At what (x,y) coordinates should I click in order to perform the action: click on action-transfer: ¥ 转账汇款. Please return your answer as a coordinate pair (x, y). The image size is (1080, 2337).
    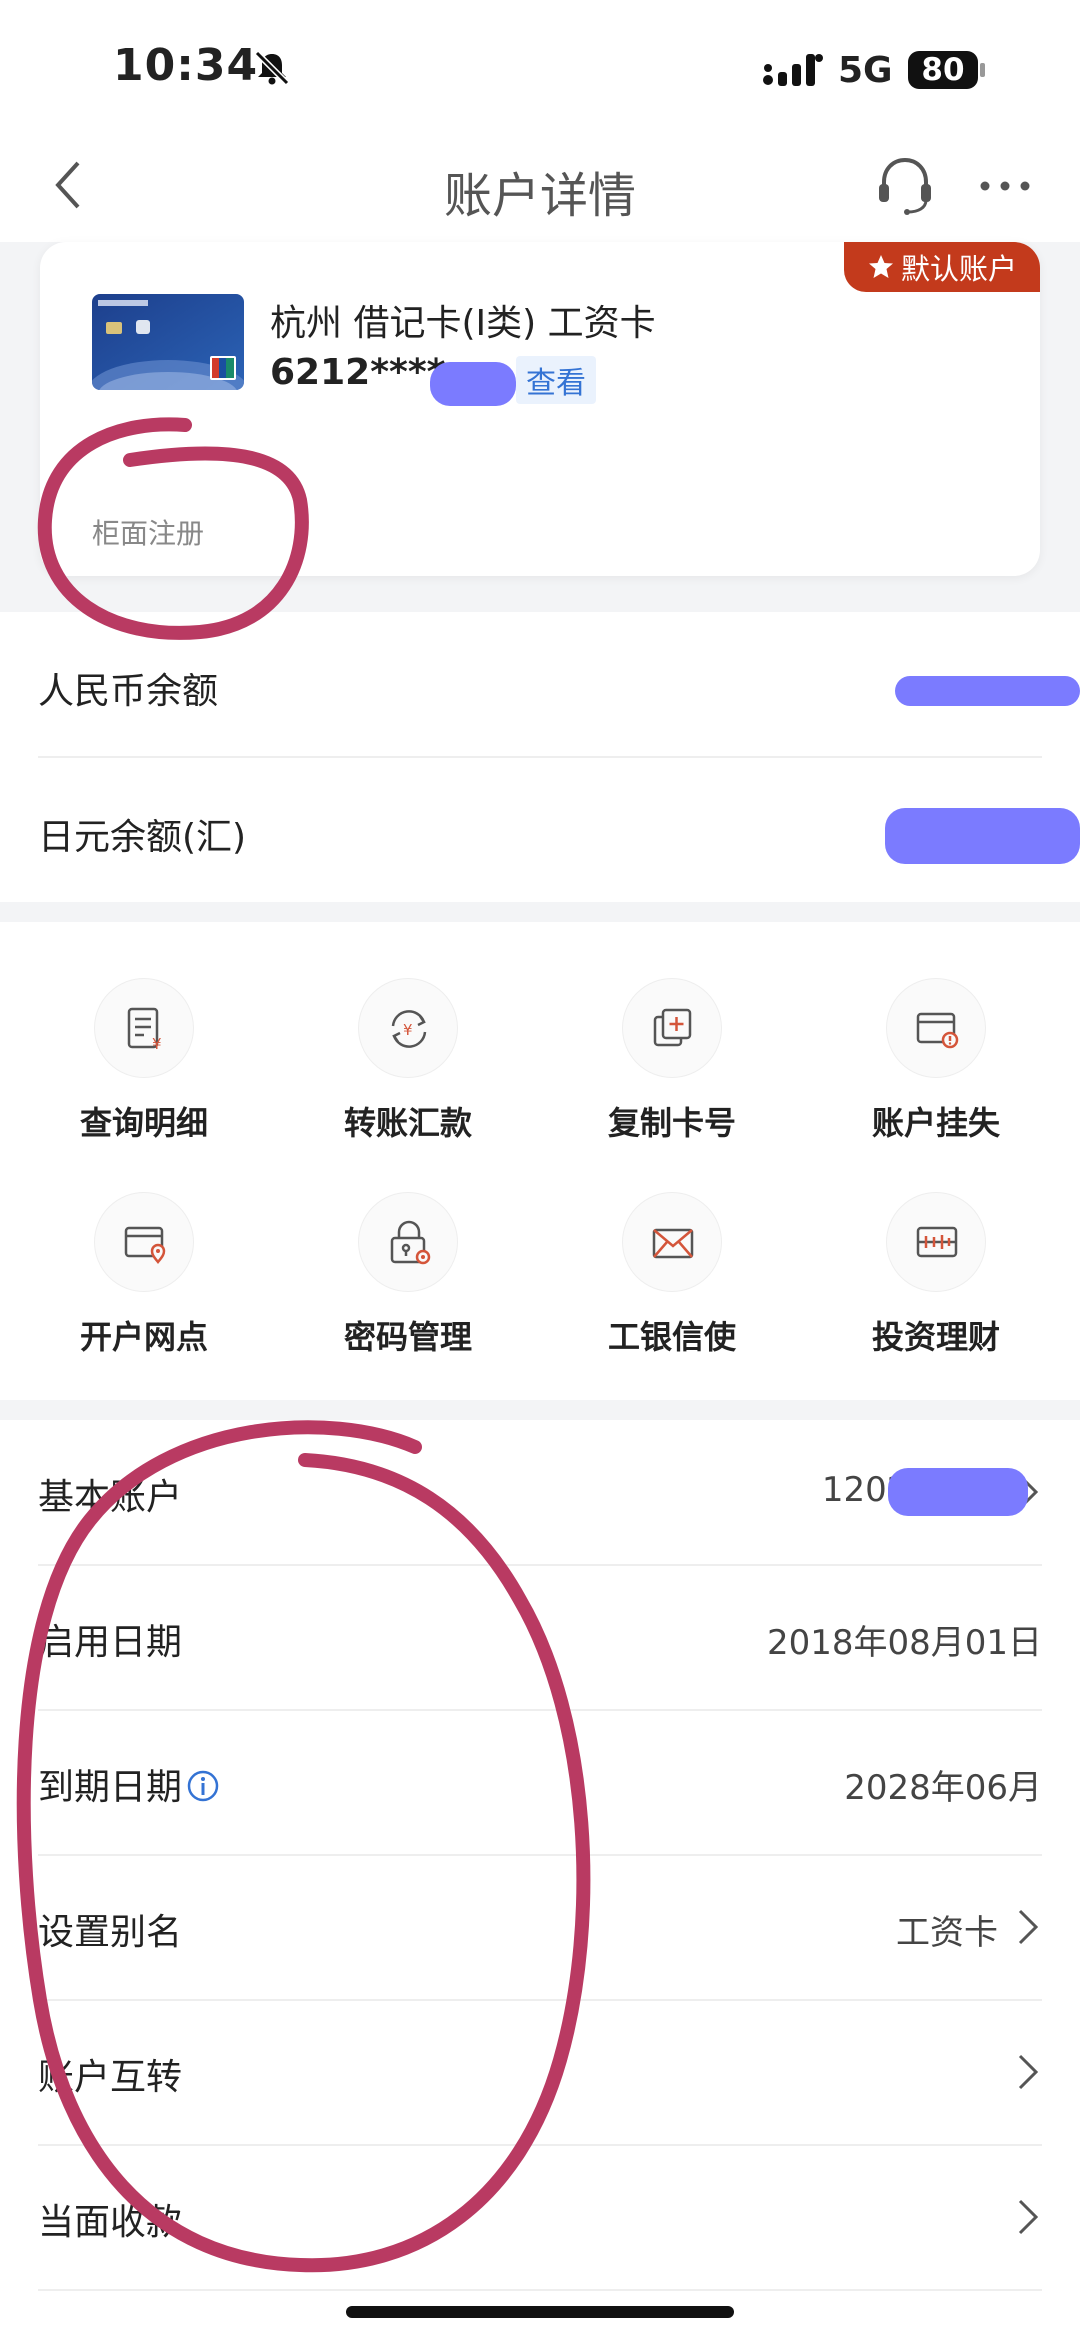
    Looking at the image, I should click on (408, 1068).